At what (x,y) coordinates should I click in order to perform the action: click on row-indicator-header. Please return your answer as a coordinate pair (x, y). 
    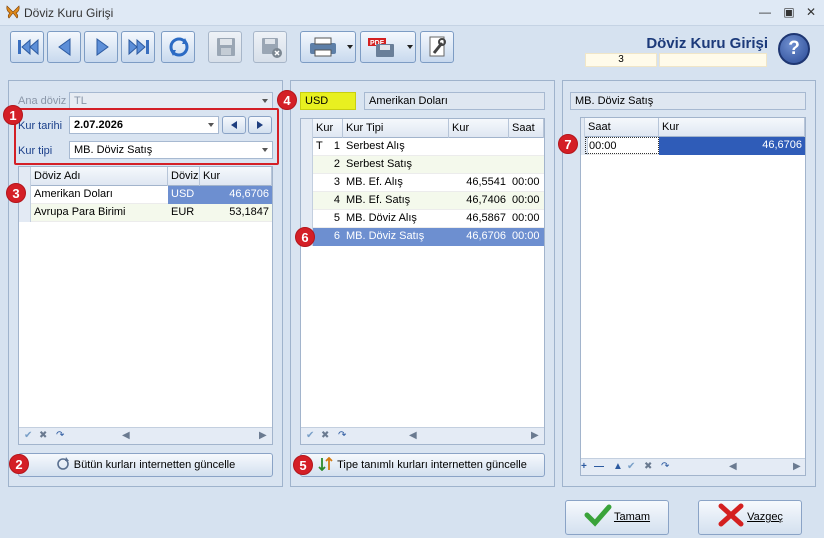
    Looking at the image, I should click on (307, 128).